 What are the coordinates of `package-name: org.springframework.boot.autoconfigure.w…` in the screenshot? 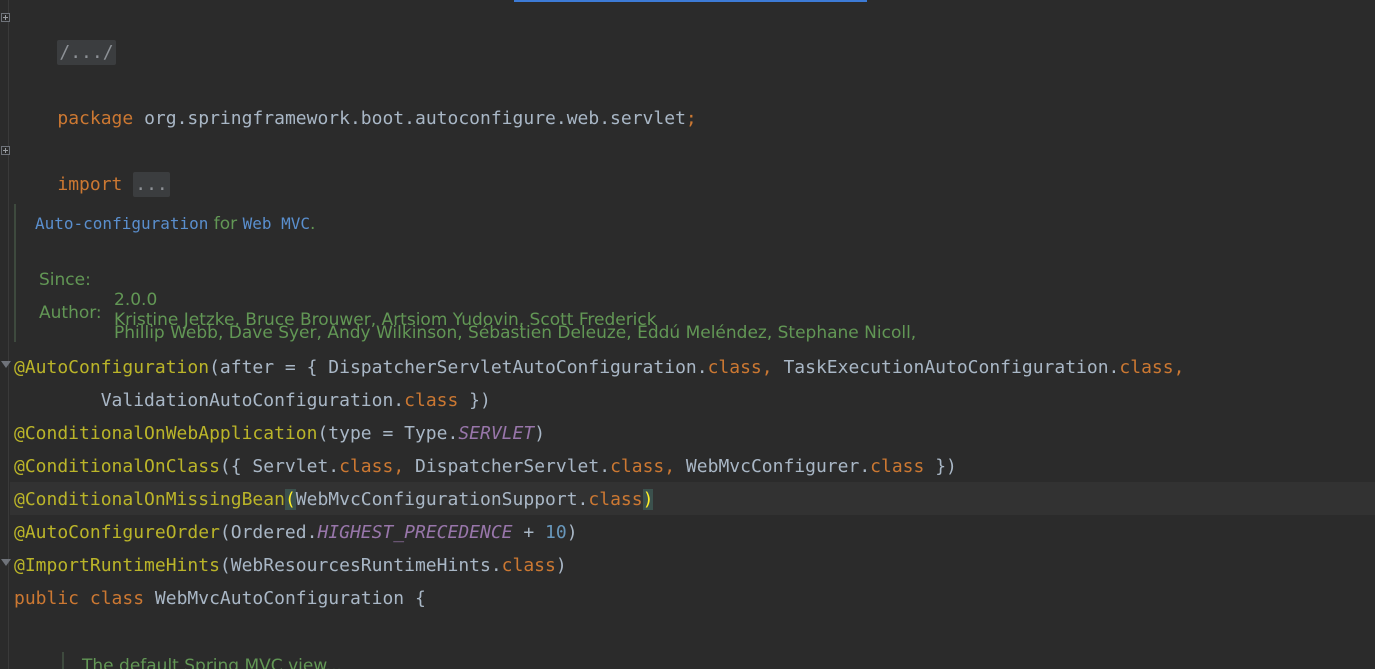 It's located at (415, 118).